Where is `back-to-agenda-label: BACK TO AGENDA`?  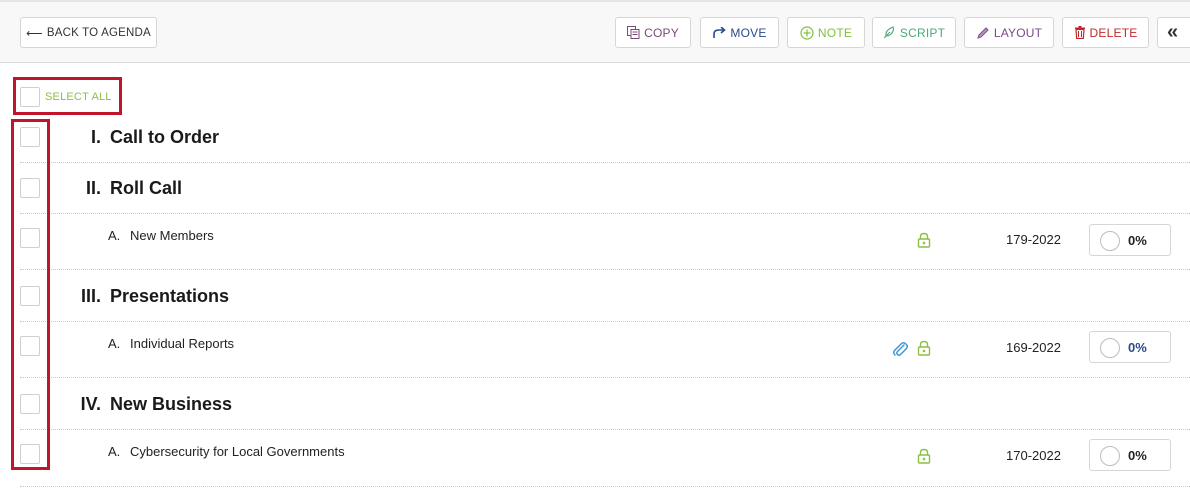 back-to-agenda-label: BACK TO AGENDA is located at coordinates (98, 32).